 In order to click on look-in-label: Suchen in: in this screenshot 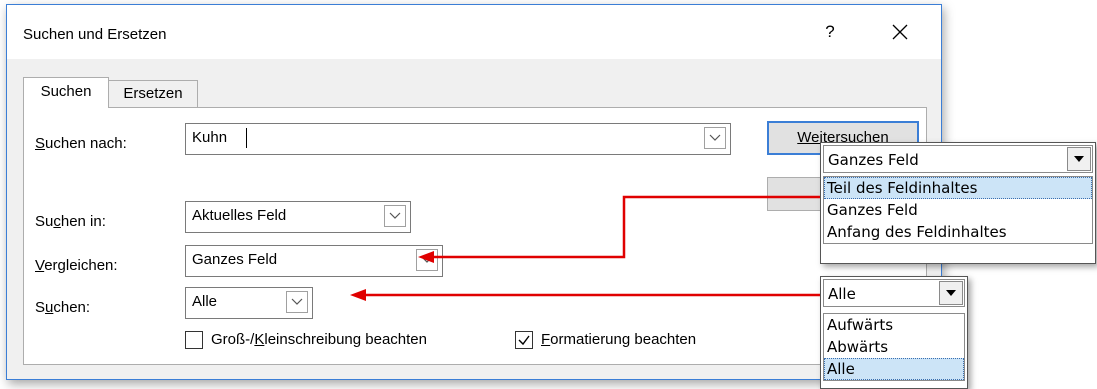, I will do `click(70, 221)`.